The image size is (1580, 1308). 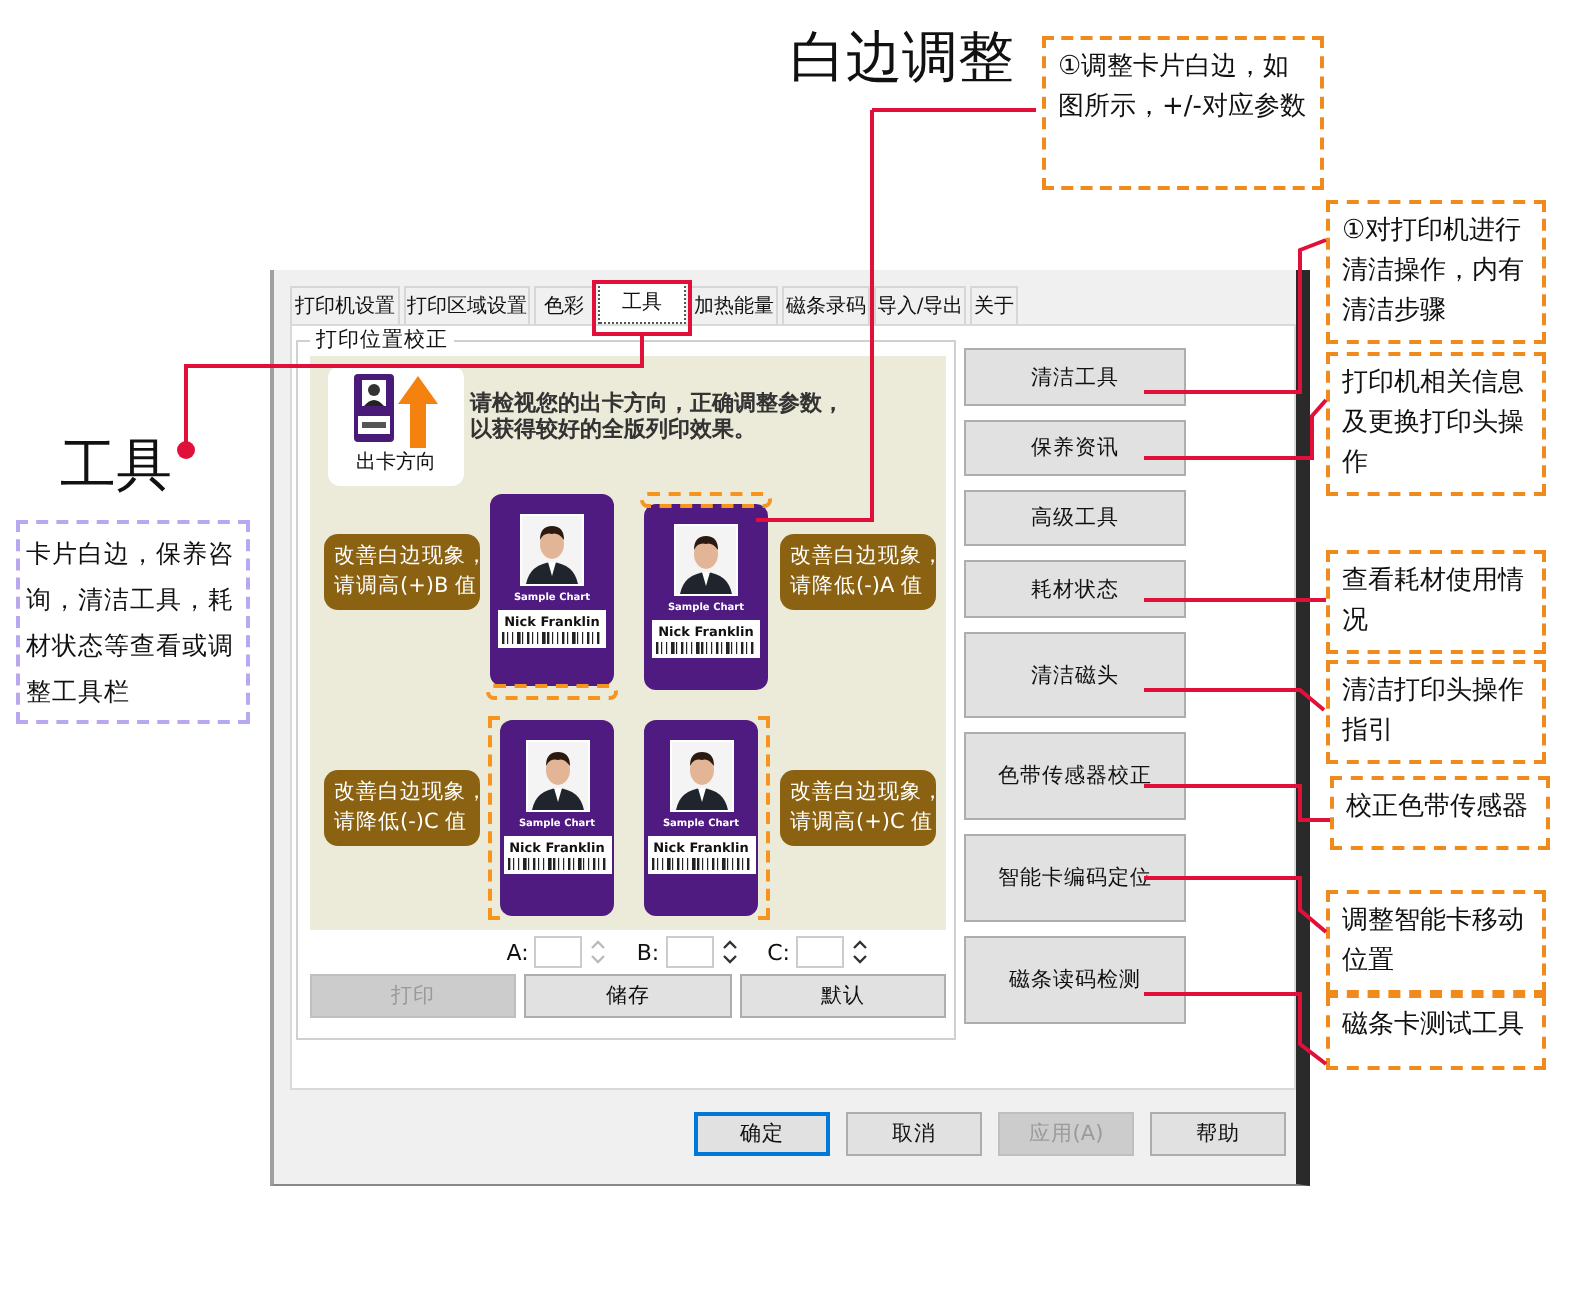 I want to click on speech-bubble: 改善白边现象， 请降低(-)A 值, so click(x=858, y=572).